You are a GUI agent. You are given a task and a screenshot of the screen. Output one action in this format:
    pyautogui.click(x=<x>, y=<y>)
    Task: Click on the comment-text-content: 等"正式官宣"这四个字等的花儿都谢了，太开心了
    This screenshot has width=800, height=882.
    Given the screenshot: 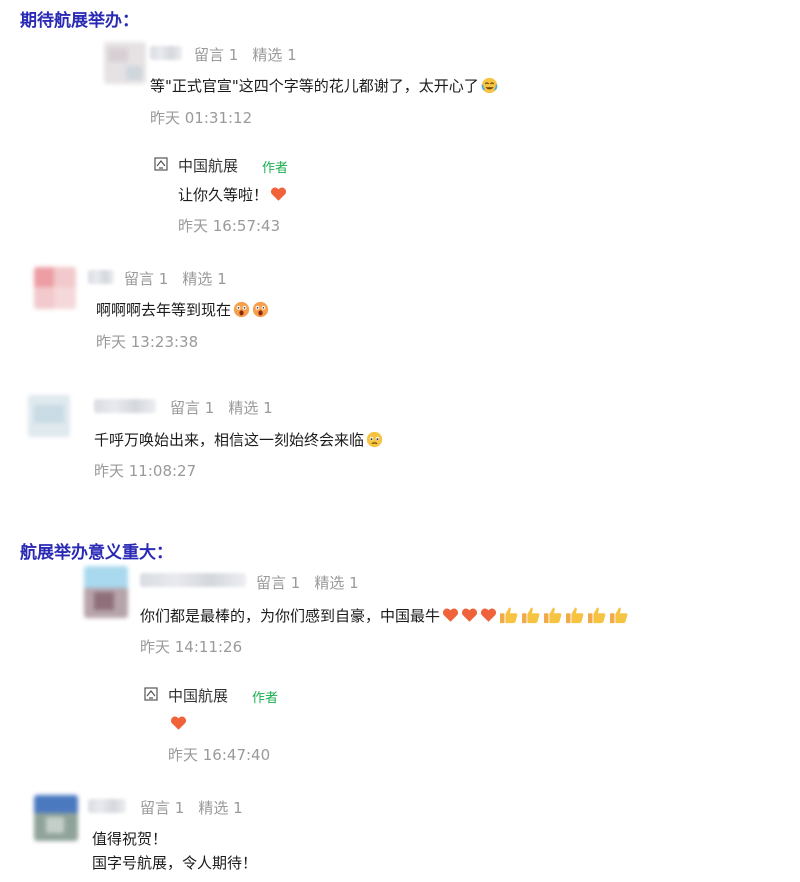 What is the action you would take?
    pyautogui.click(x=314, y=86)
    